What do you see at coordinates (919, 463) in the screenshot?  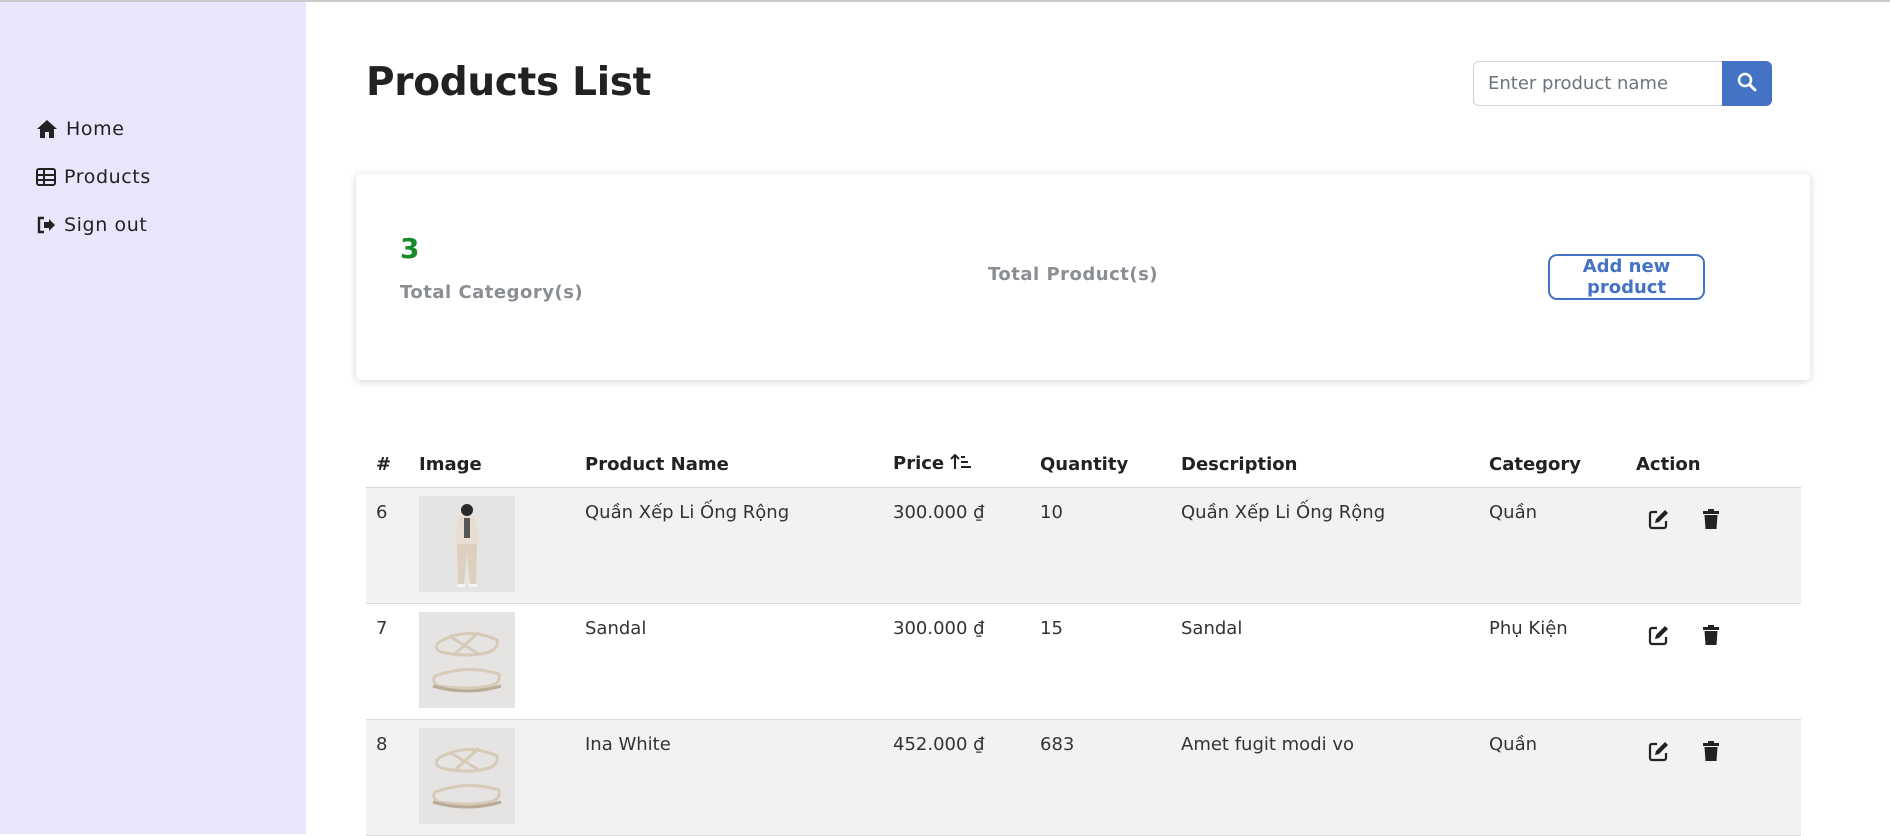 I see `column-header-price-label: Price` at bounding box center [919, 463].